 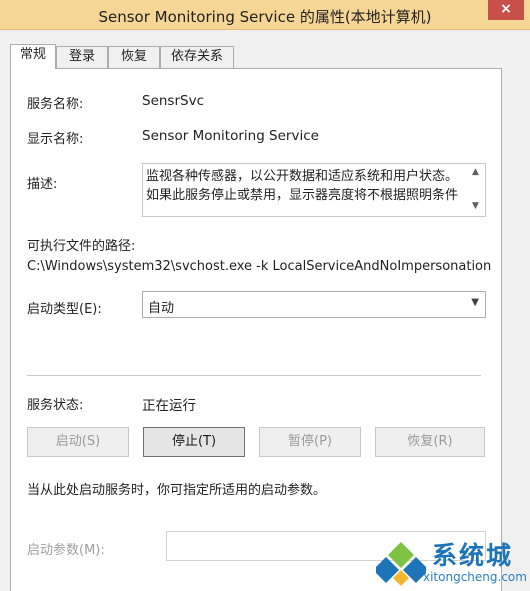 I want to click on description-label: 描述:, so click(x=42, y=184).